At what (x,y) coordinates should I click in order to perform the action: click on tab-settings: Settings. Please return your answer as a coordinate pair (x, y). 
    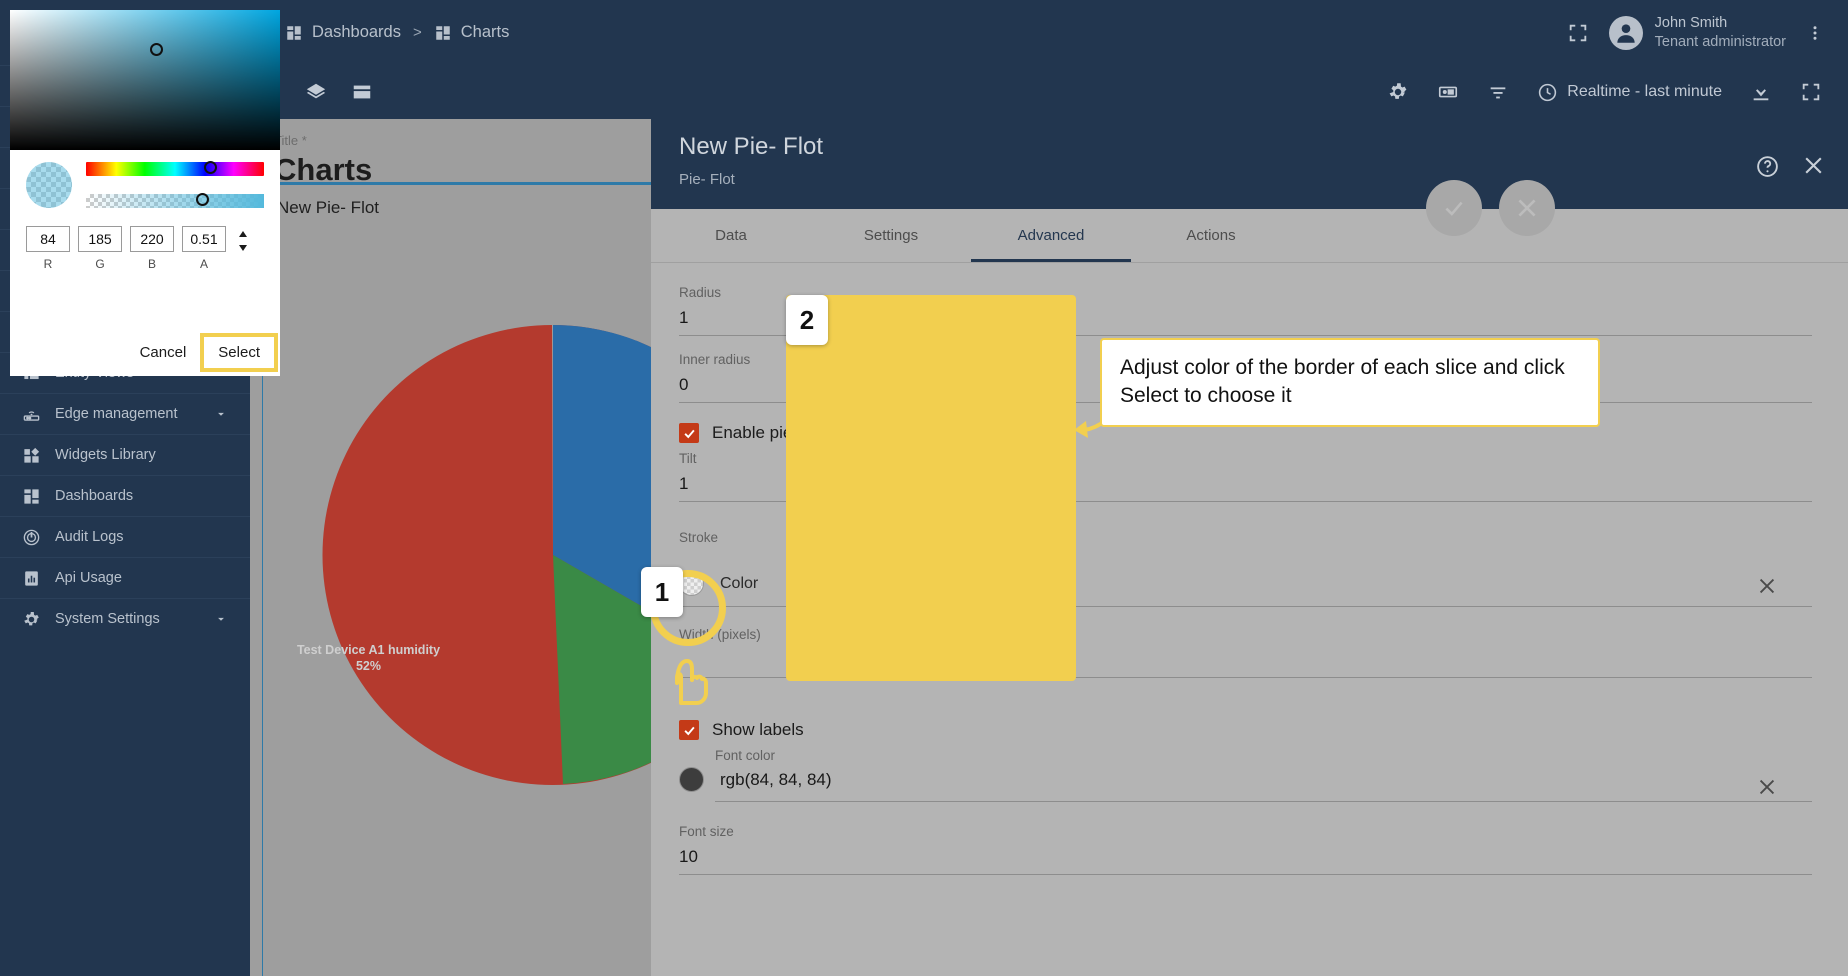
    Looking at the image, I should click on (891, 235).